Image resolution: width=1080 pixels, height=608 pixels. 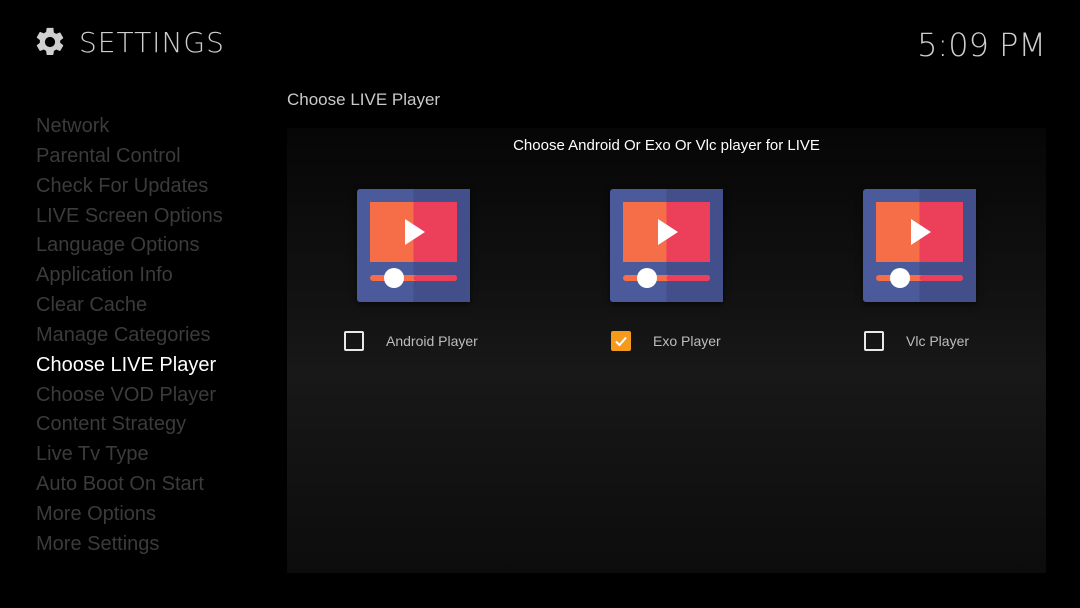 I want to click on gear-icon, so click(x=50, y=41).